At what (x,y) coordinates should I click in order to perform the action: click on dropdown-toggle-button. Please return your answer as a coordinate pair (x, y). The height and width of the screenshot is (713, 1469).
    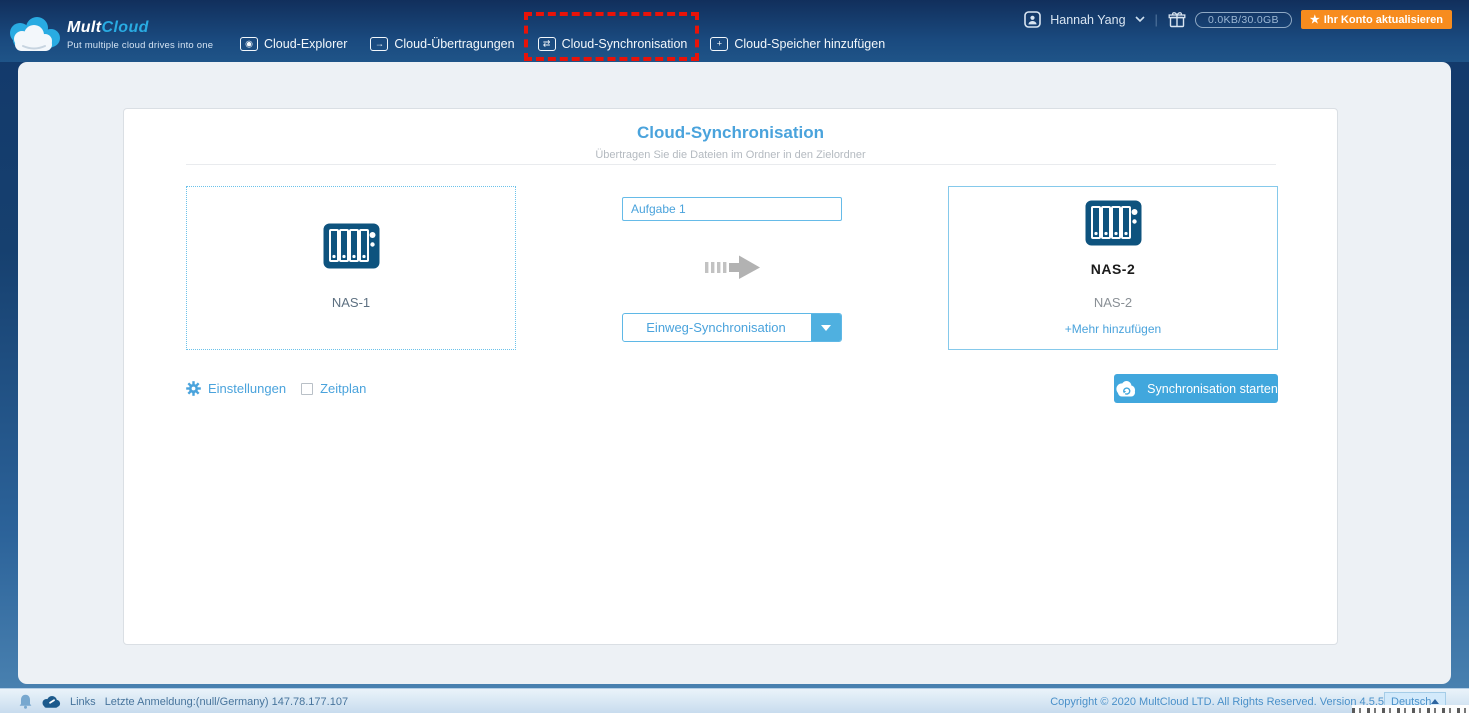
    Looking at the image, I should click on (826, 327).